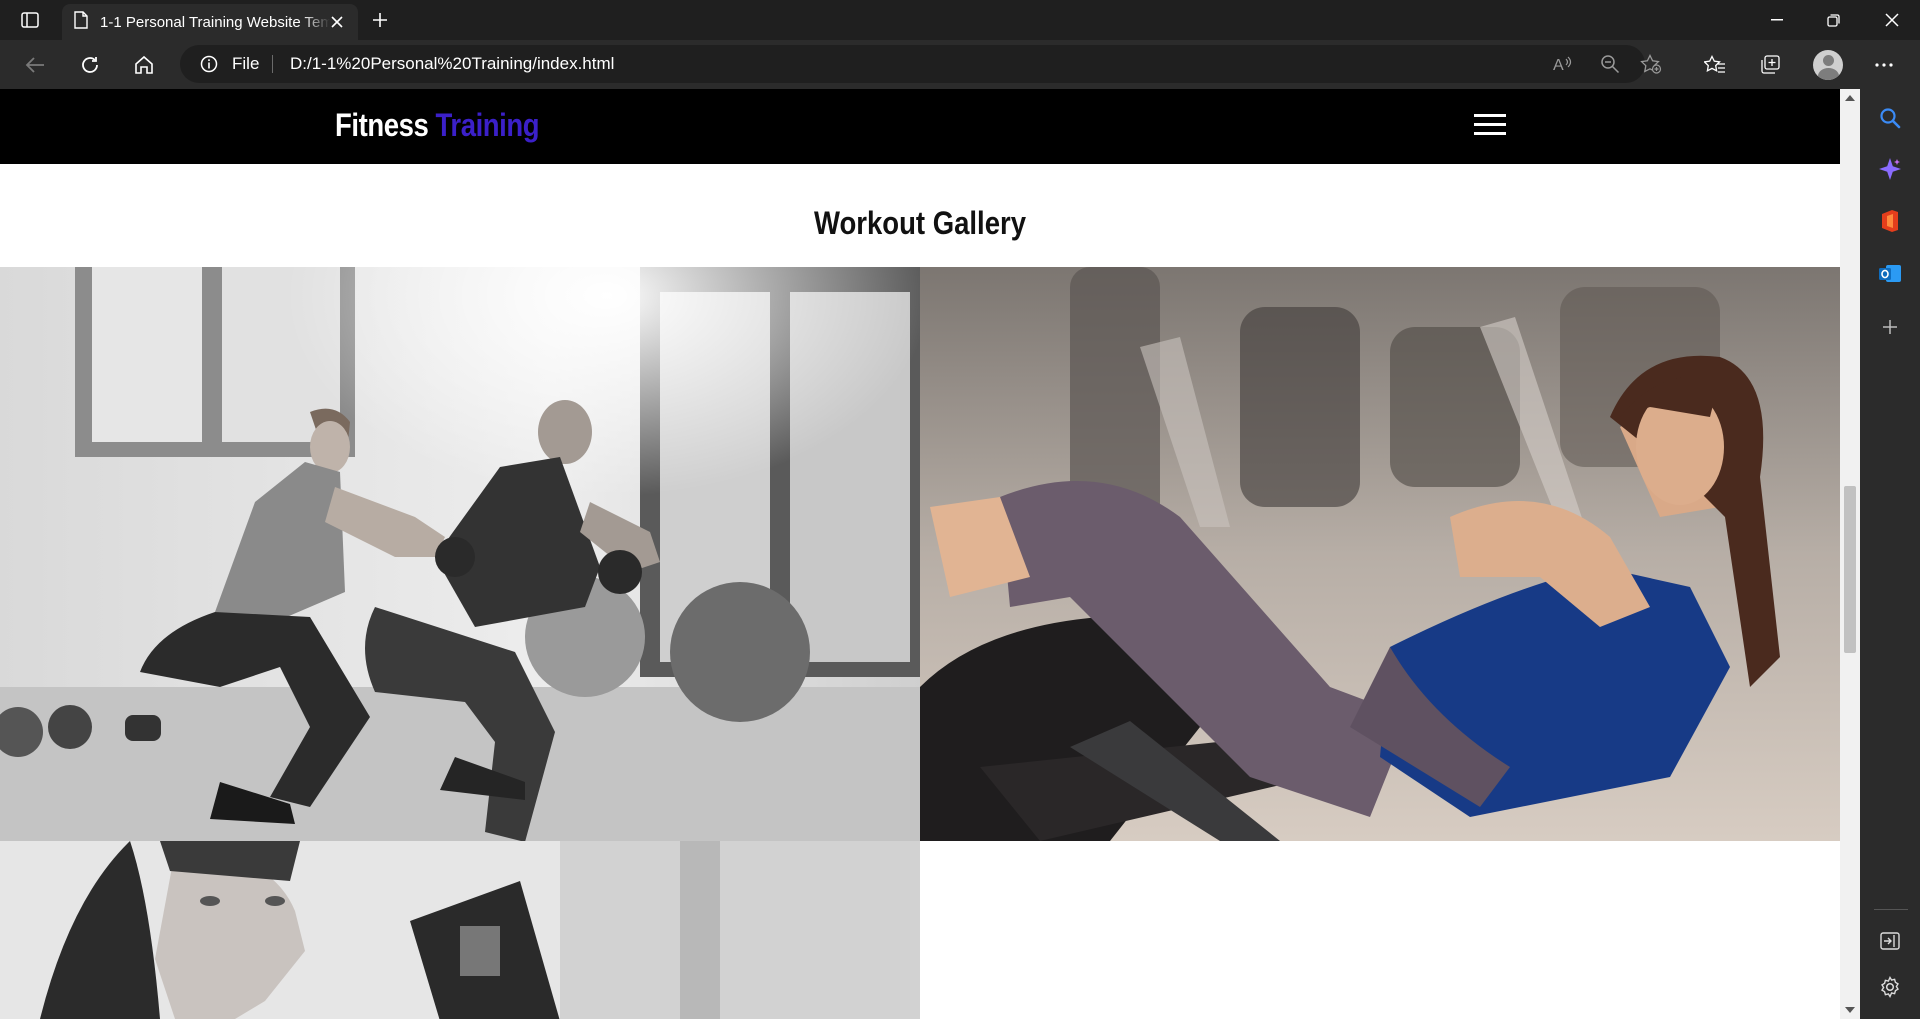  I want to click on logo-primary-text: Fitness, so click(382, 125).